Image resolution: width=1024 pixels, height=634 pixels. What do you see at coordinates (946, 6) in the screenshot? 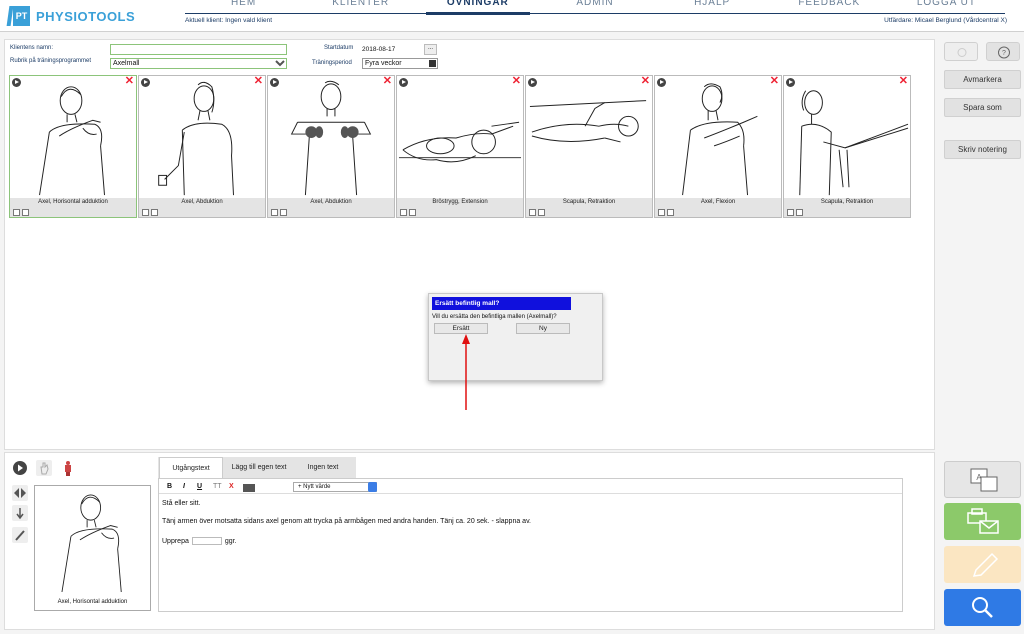
I see `nav-logout: LOGGA UT` at bounding box center [946, 6].